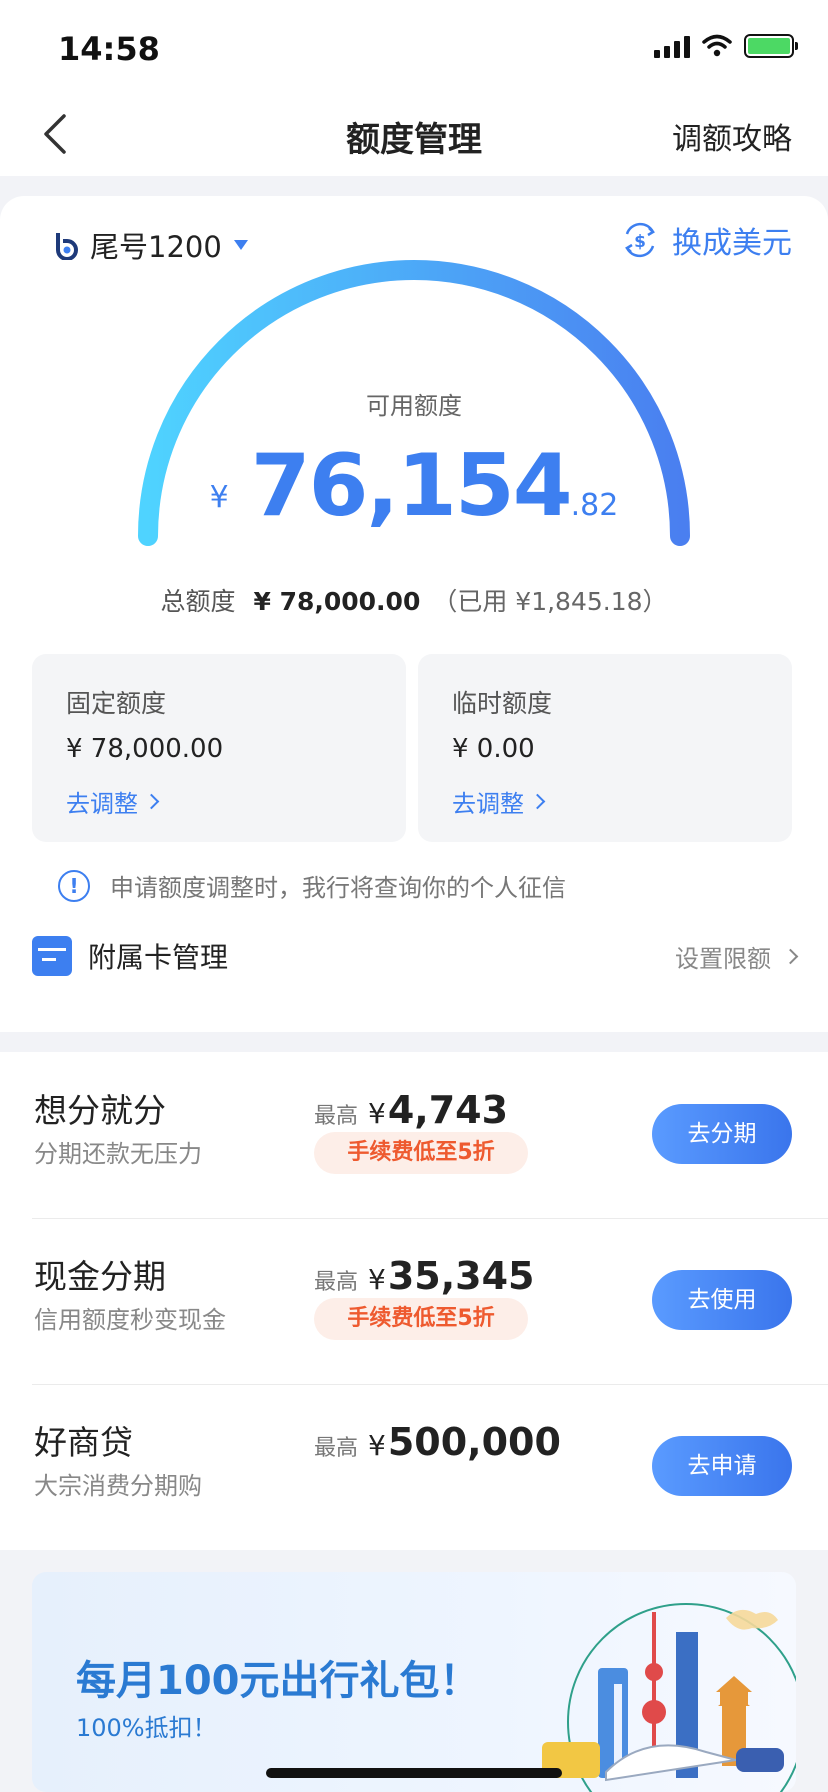  I want to click on total-limit-value: ¥ 78,000.00, so click(337, 601).